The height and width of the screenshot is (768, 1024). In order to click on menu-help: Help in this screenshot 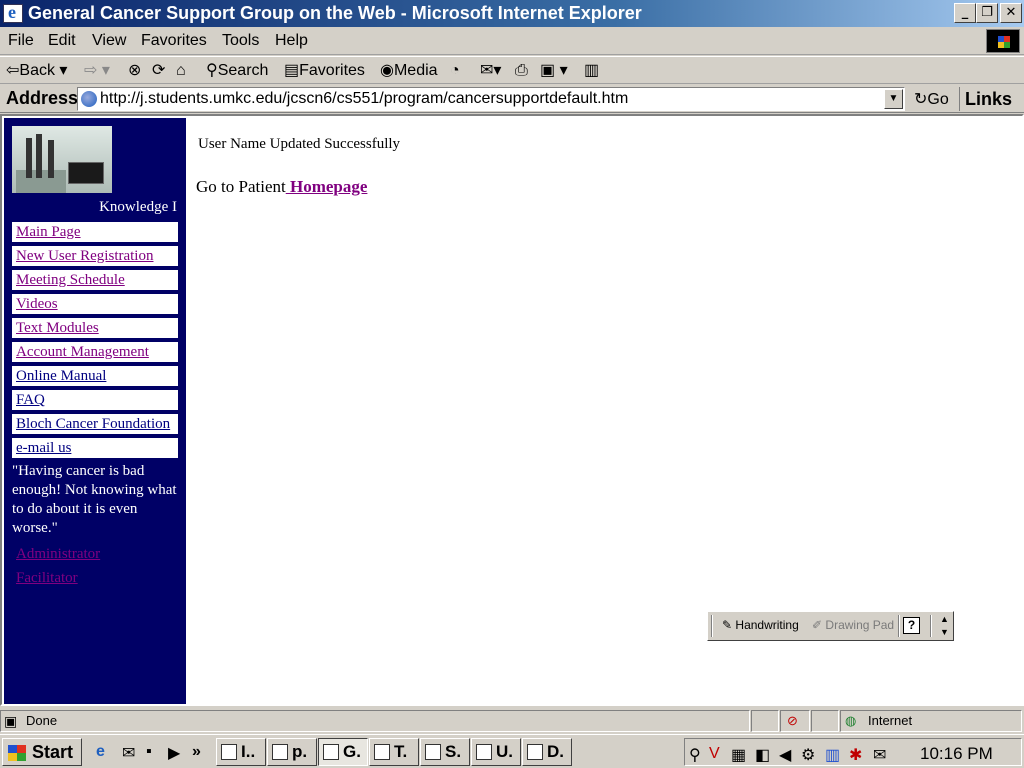, I will do `click(291, 41)`.